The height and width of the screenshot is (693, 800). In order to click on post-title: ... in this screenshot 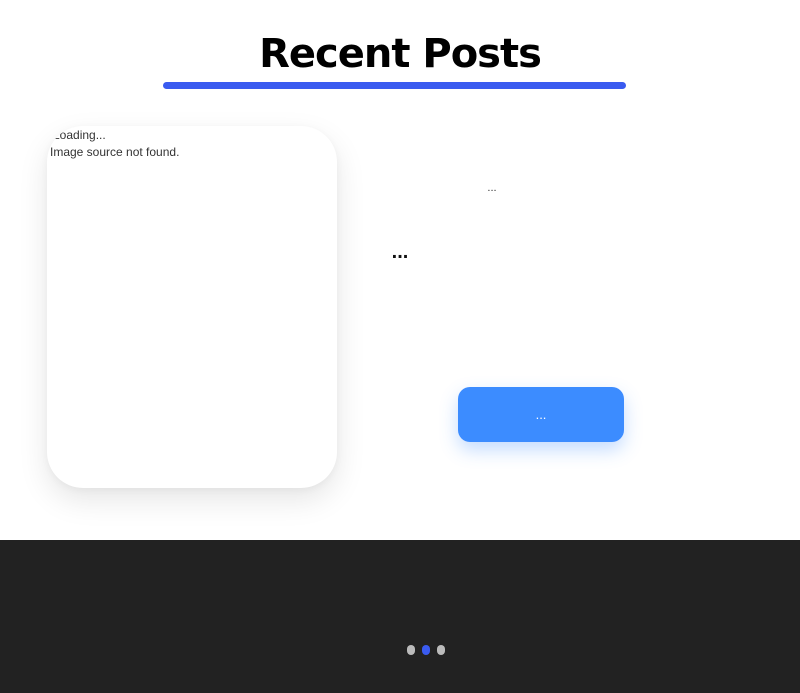, I will do `click(400, 252)`.